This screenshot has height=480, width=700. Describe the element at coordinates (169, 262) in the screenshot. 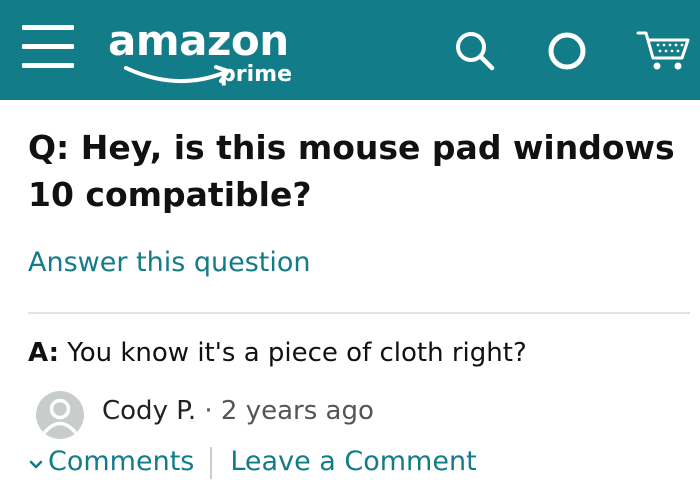

I see `answer-this-question-link: Answer this question` at that location.